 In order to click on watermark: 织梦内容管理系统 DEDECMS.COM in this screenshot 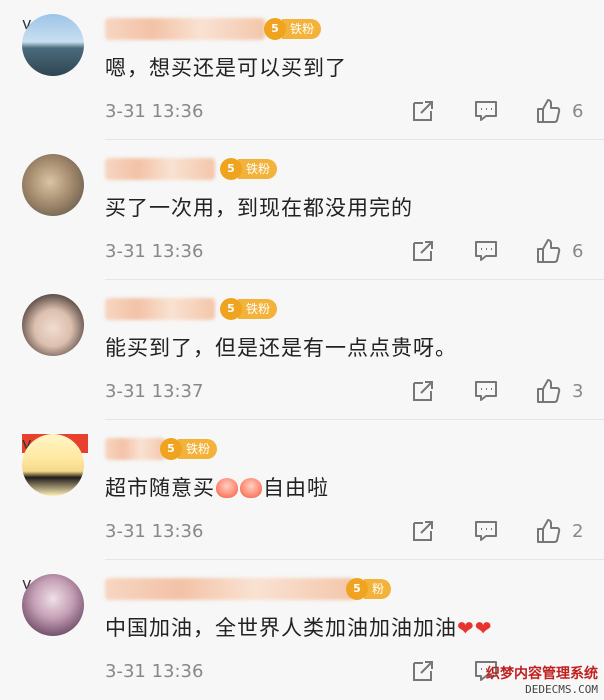, I will do `click(542, 679)`.